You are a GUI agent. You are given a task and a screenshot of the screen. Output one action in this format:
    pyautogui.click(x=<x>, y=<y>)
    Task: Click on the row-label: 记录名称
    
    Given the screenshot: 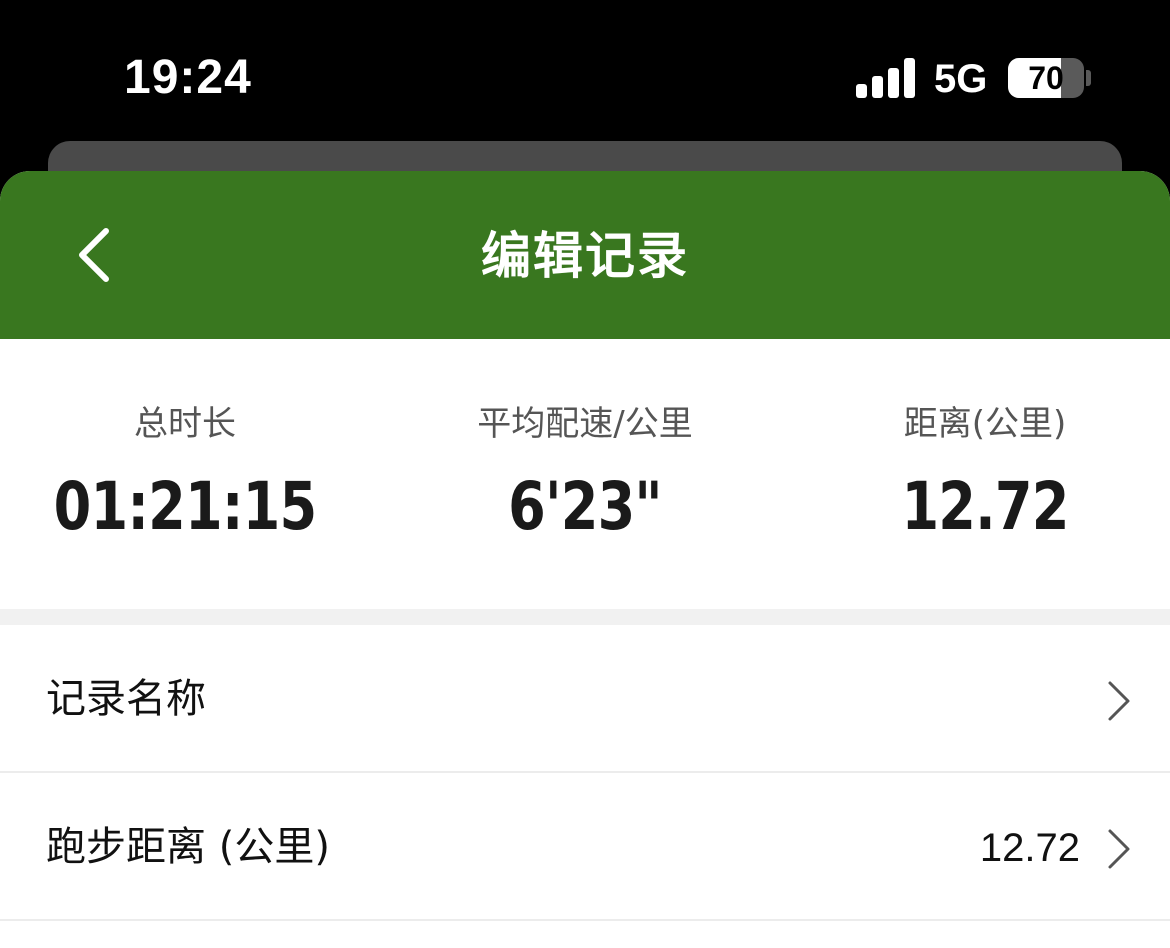 What is the action you would take?
    pyautogui.click(x=126, y=699)
    